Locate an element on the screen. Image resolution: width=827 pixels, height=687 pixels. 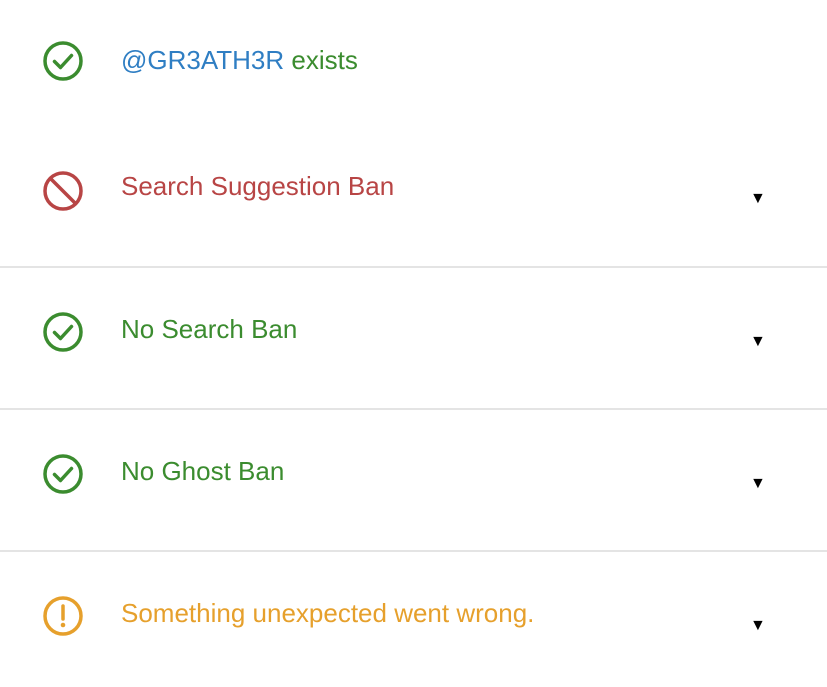
exclamation-circle-icon is located at coordinates (63, 616).